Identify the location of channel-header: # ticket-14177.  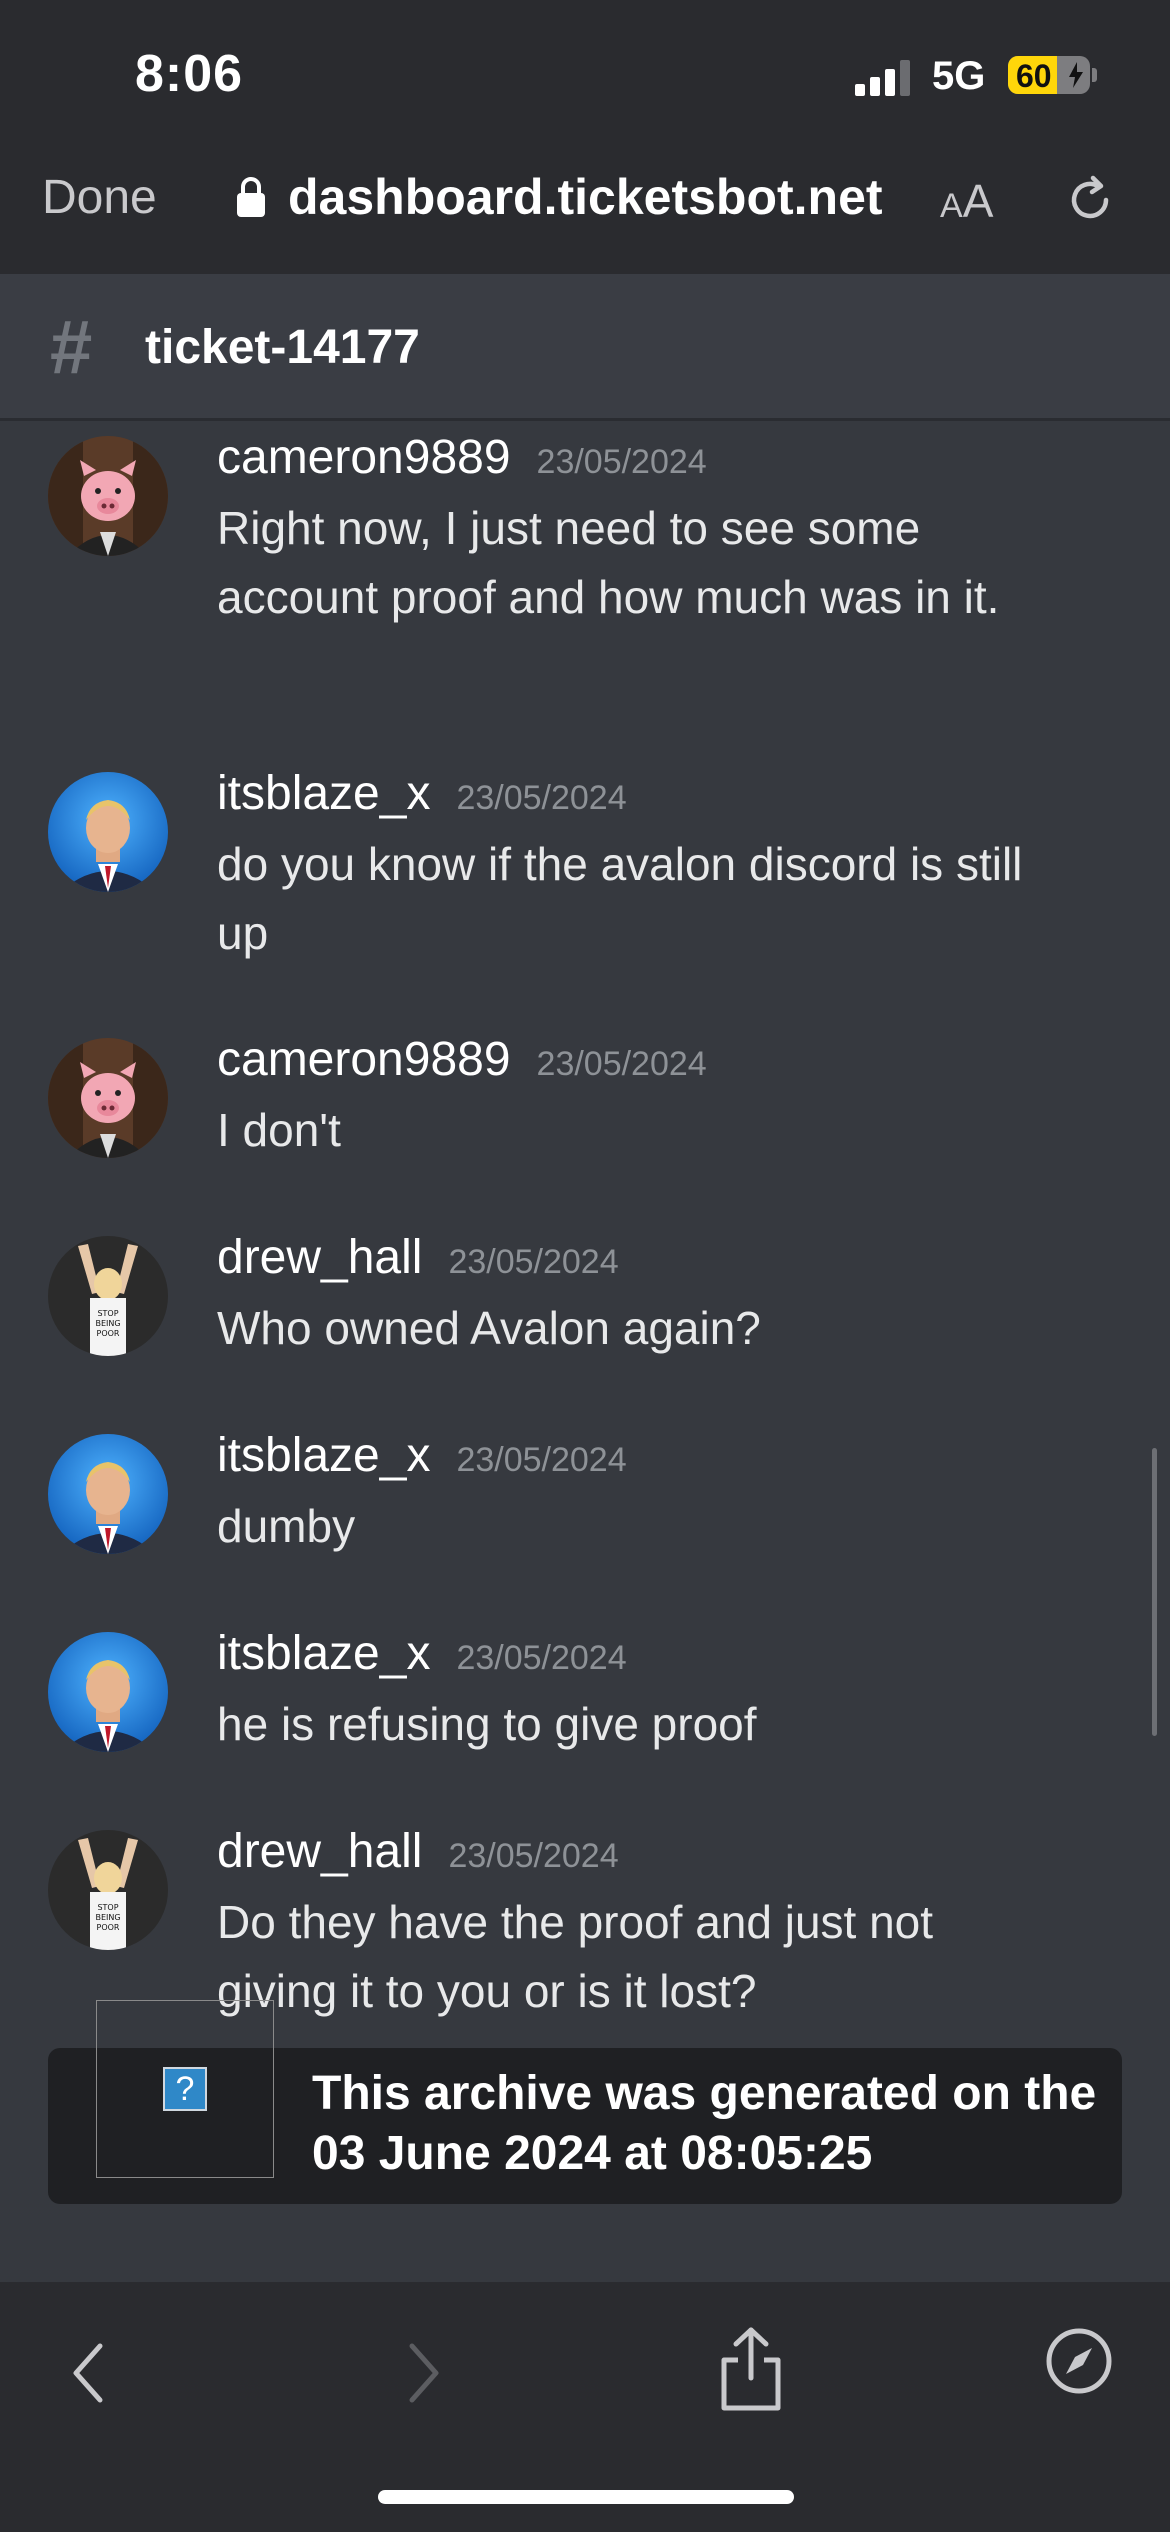
(585, 347).